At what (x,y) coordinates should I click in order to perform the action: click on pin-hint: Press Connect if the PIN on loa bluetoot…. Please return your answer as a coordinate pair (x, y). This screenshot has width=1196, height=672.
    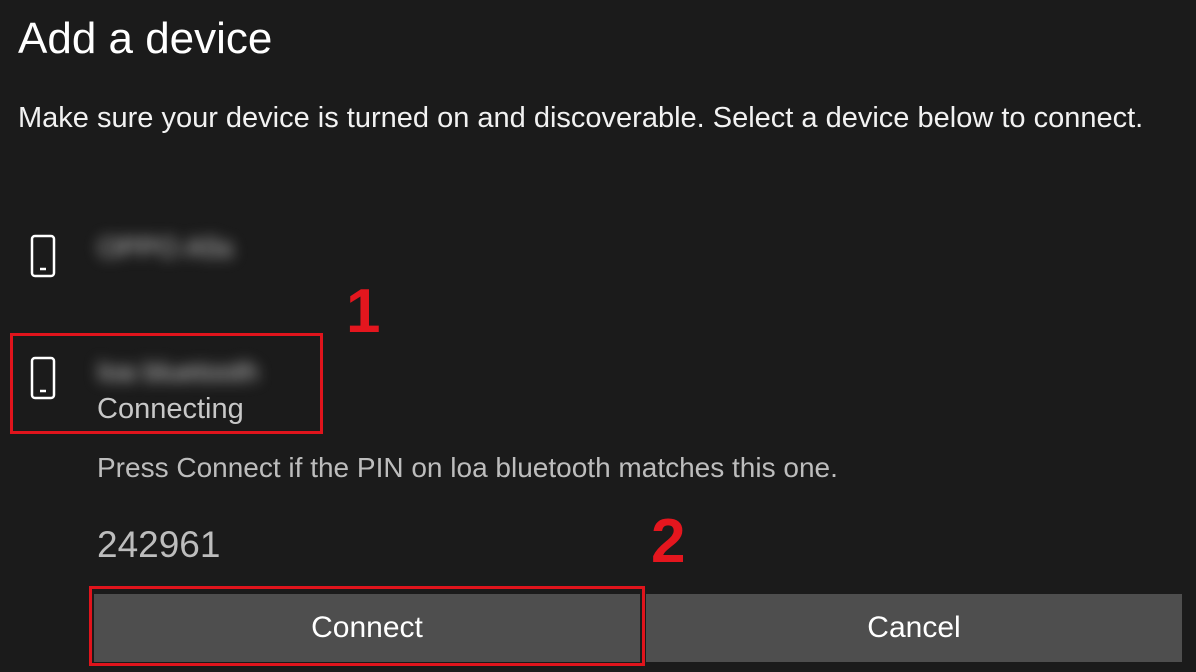
    Looking at the image, I should click on (467, 467).